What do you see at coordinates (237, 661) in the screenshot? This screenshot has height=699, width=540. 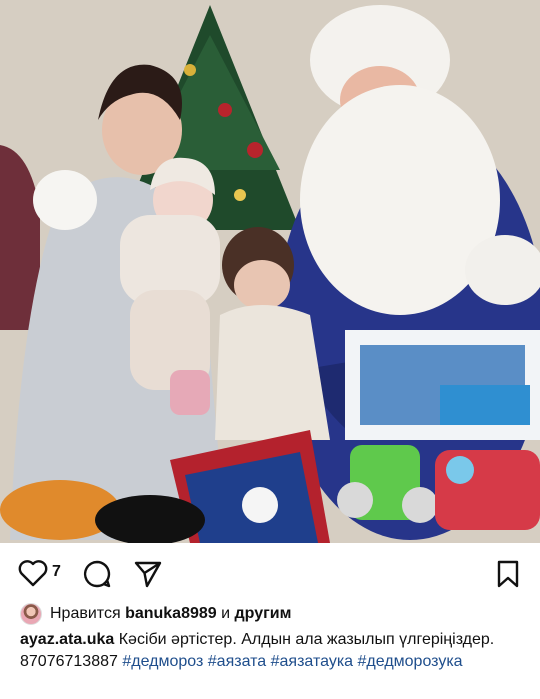 I see `hashtag-link: #аязата` at bounding box center [237, 661].